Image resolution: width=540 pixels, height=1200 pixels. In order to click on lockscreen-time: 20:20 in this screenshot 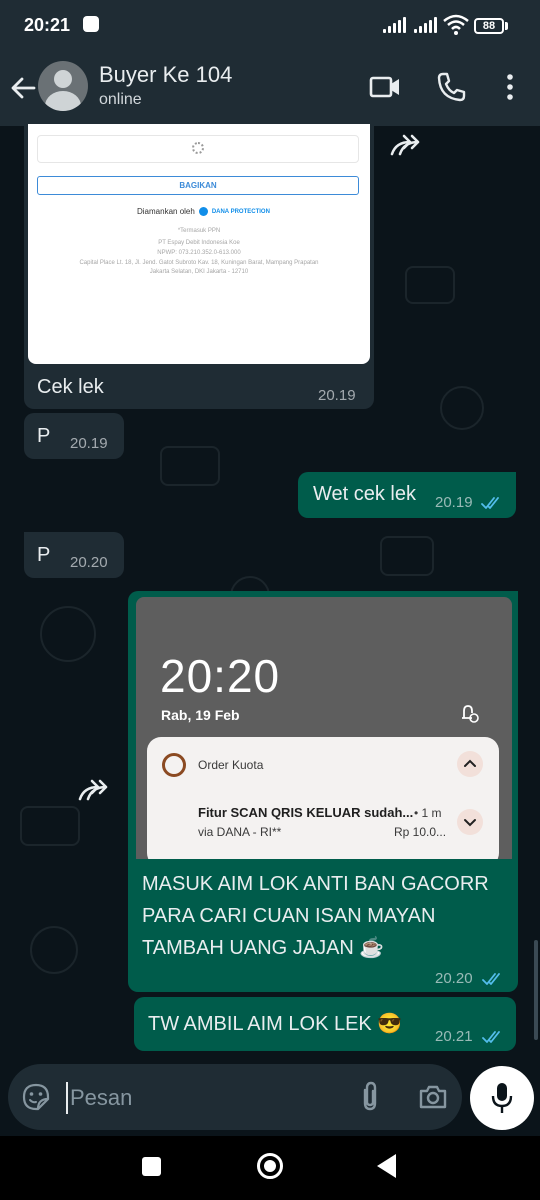, I will do `click(220, 676)`.